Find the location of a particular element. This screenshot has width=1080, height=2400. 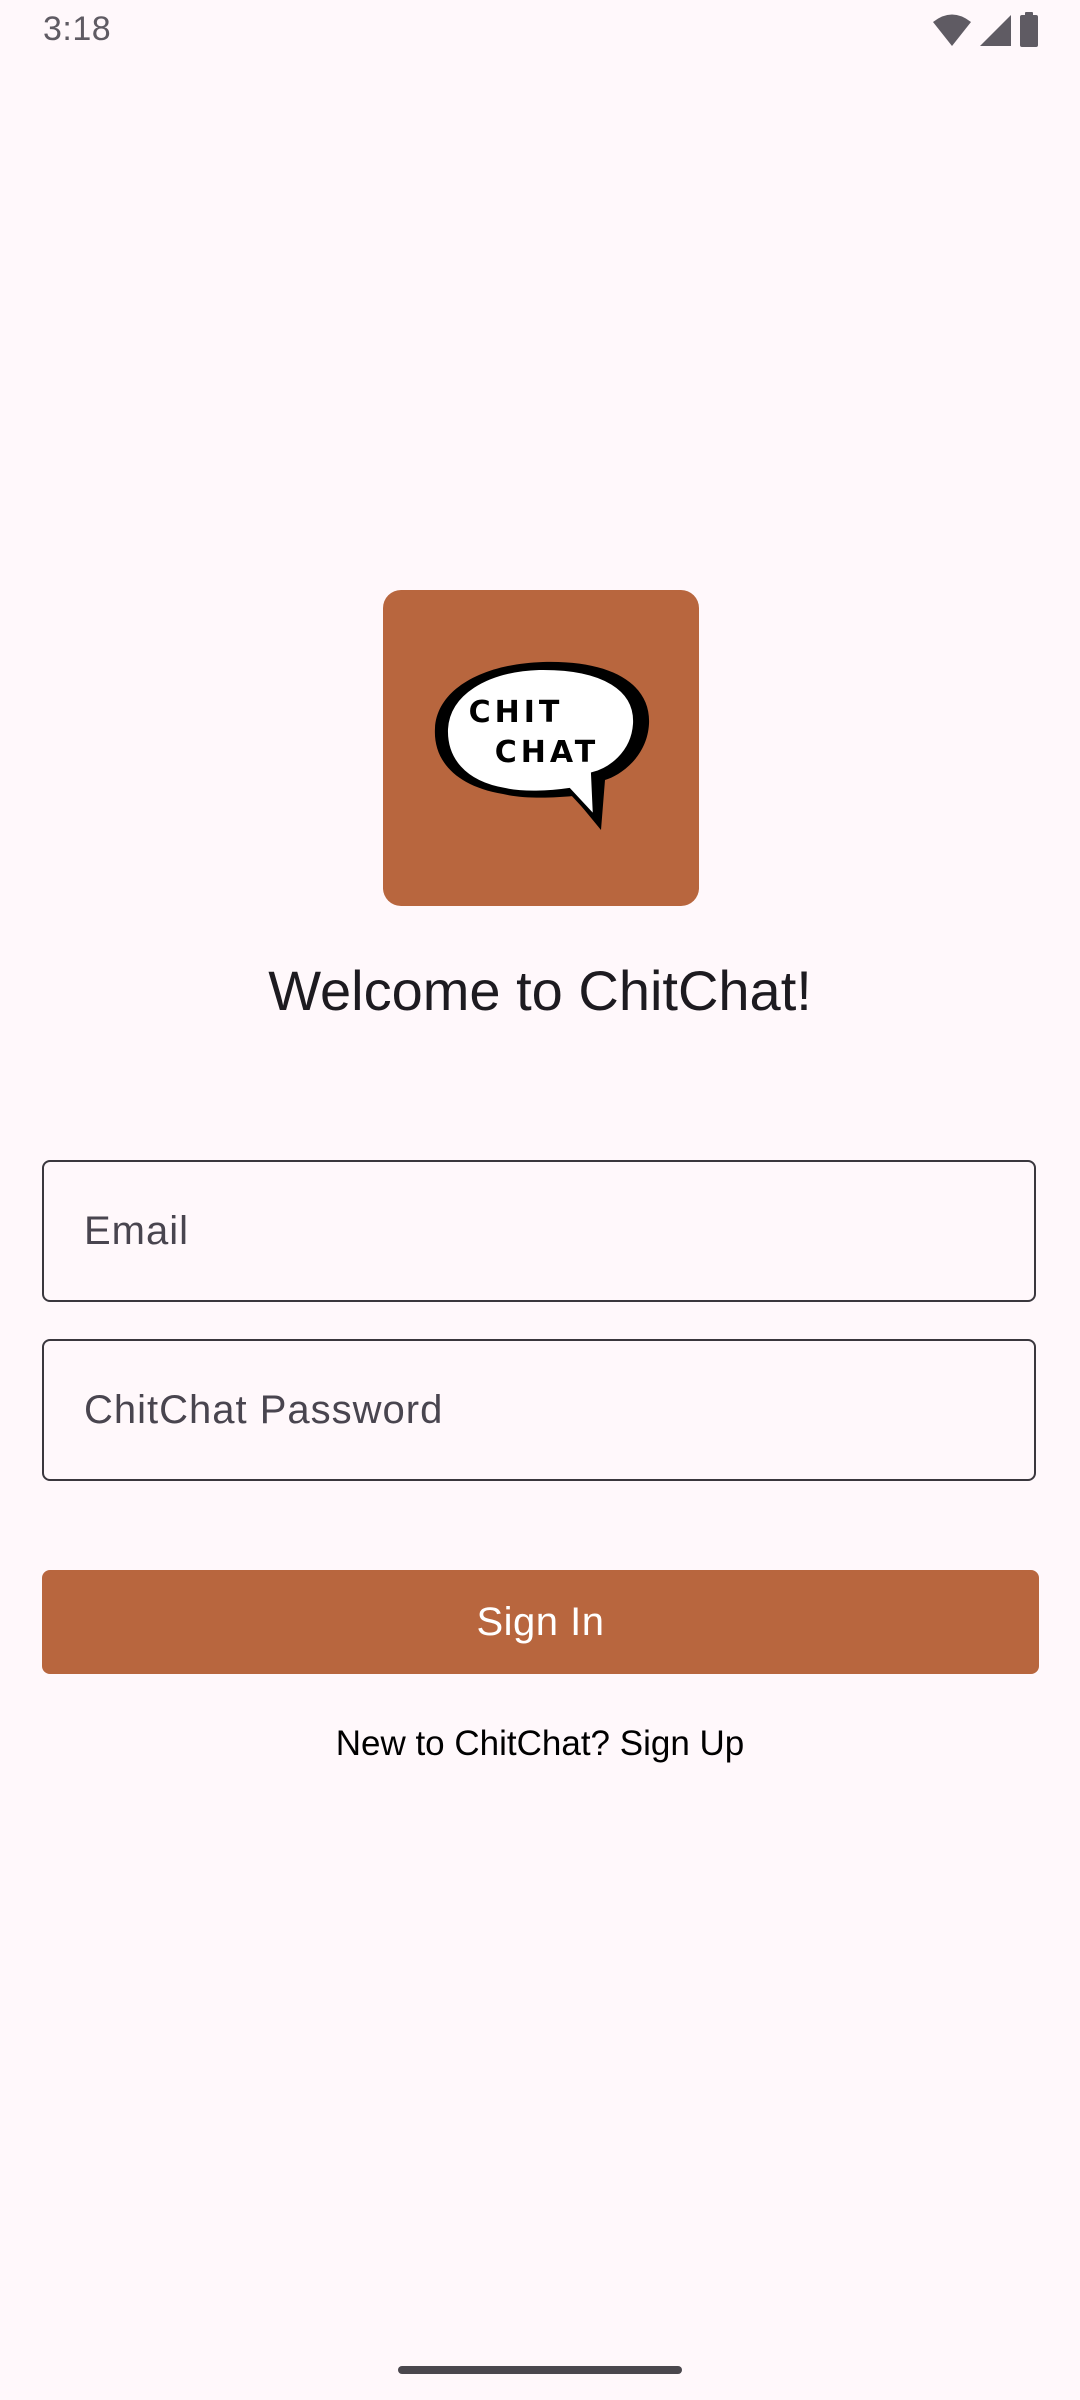

email-input is located at coordinates (539, 1231).